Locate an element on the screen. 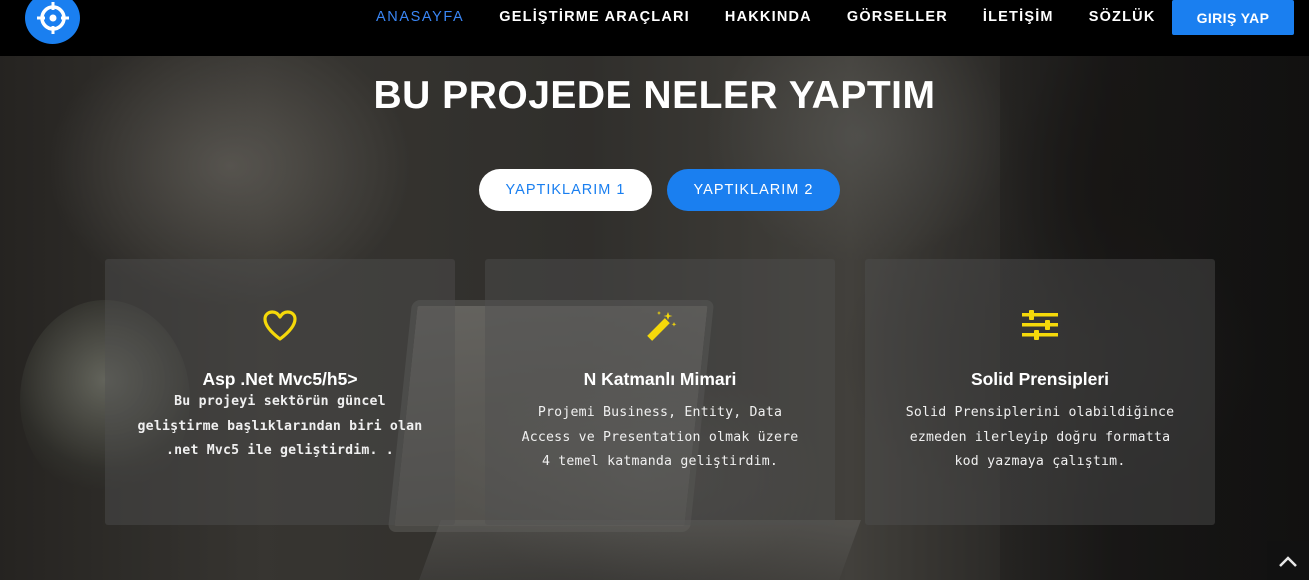  magic-wand-icon is located at coordinates (660, 327).